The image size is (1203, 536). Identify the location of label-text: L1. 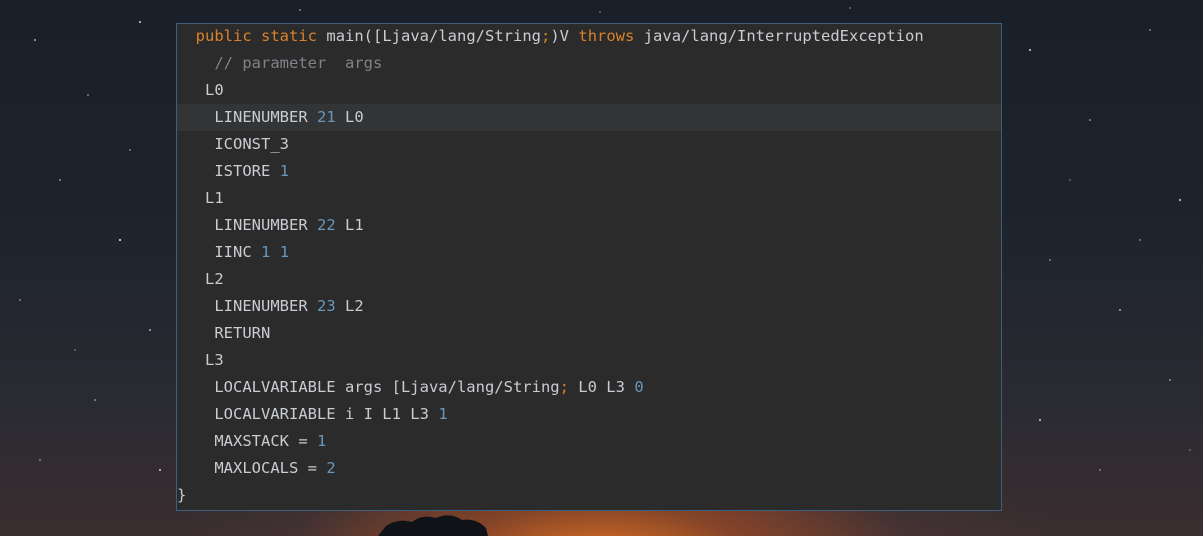
(214, 198).